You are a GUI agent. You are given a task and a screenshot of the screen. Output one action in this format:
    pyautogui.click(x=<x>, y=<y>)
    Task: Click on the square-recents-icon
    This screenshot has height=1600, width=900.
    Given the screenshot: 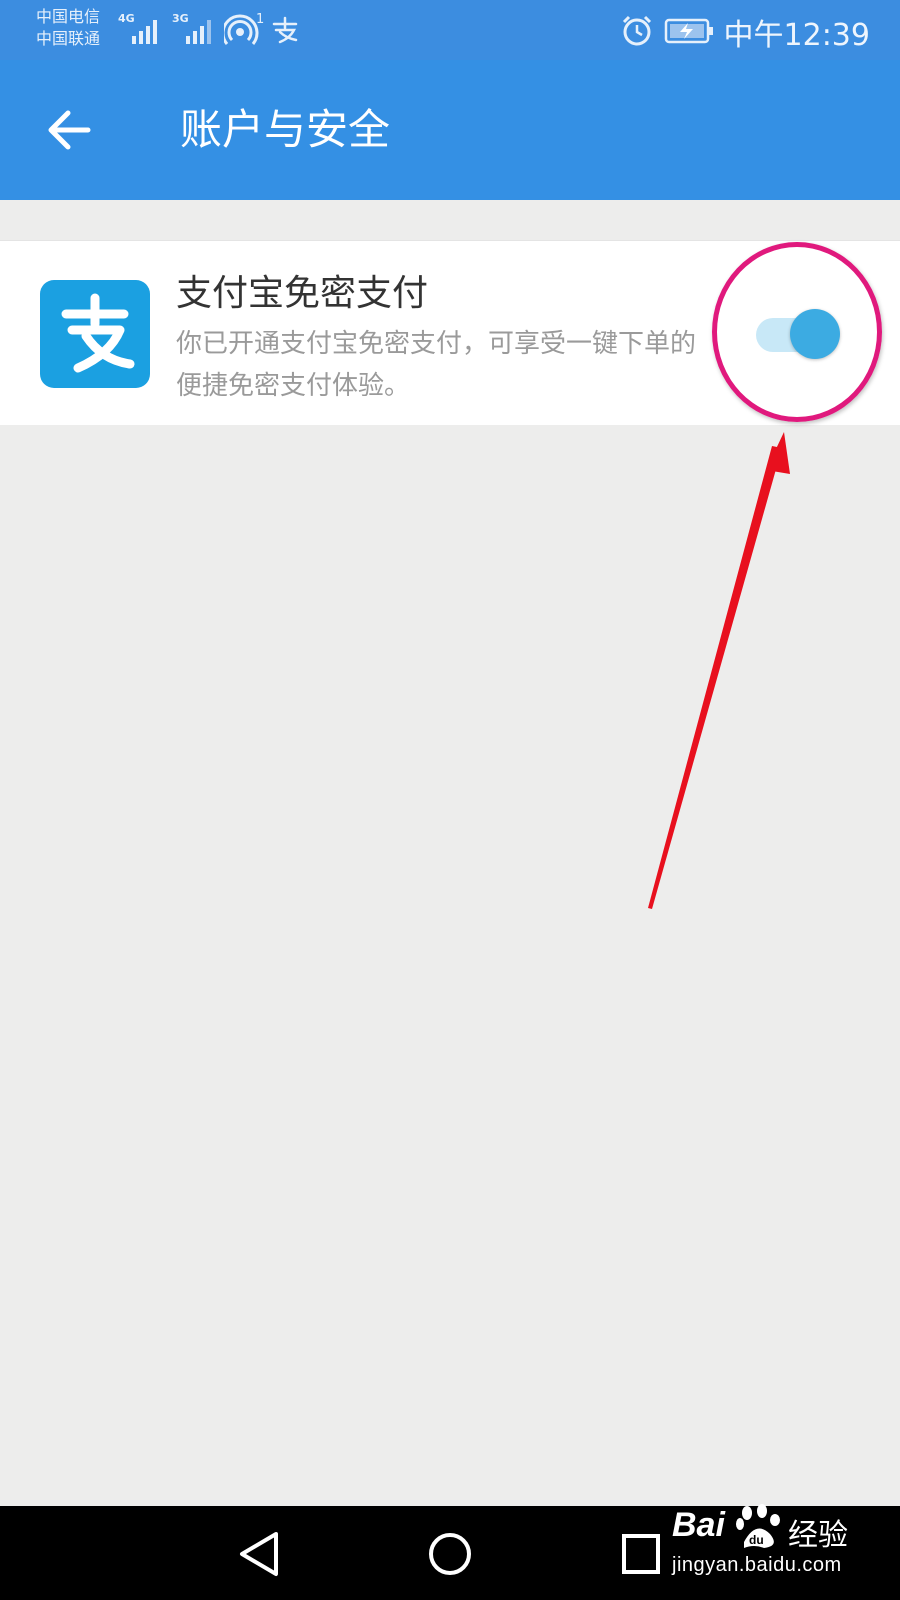 What is the action you would take?
    pyautogui.click(x=641, y=1554)
    